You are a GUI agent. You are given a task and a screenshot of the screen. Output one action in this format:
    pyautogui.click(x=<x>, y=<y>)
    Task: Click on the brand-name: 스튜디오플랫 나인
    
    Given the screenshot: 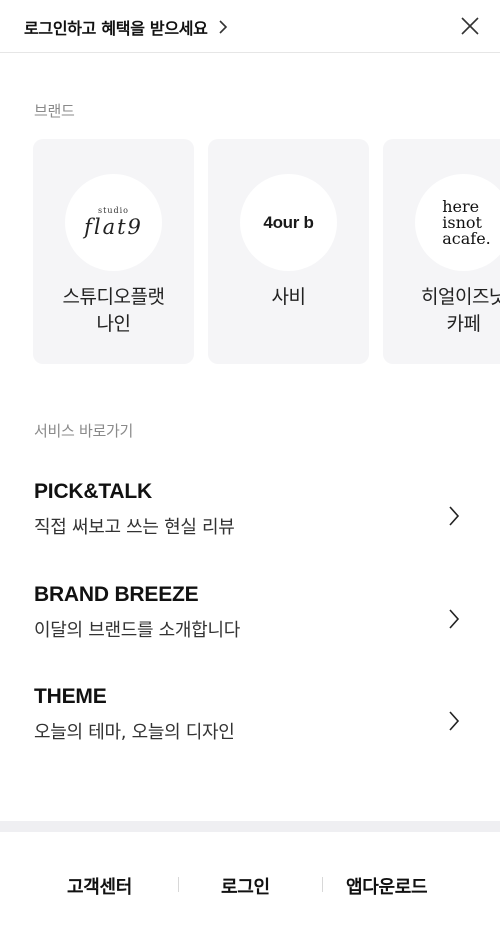 What is the action you would take?
    pyautogui.click(x=113, y=310)
    